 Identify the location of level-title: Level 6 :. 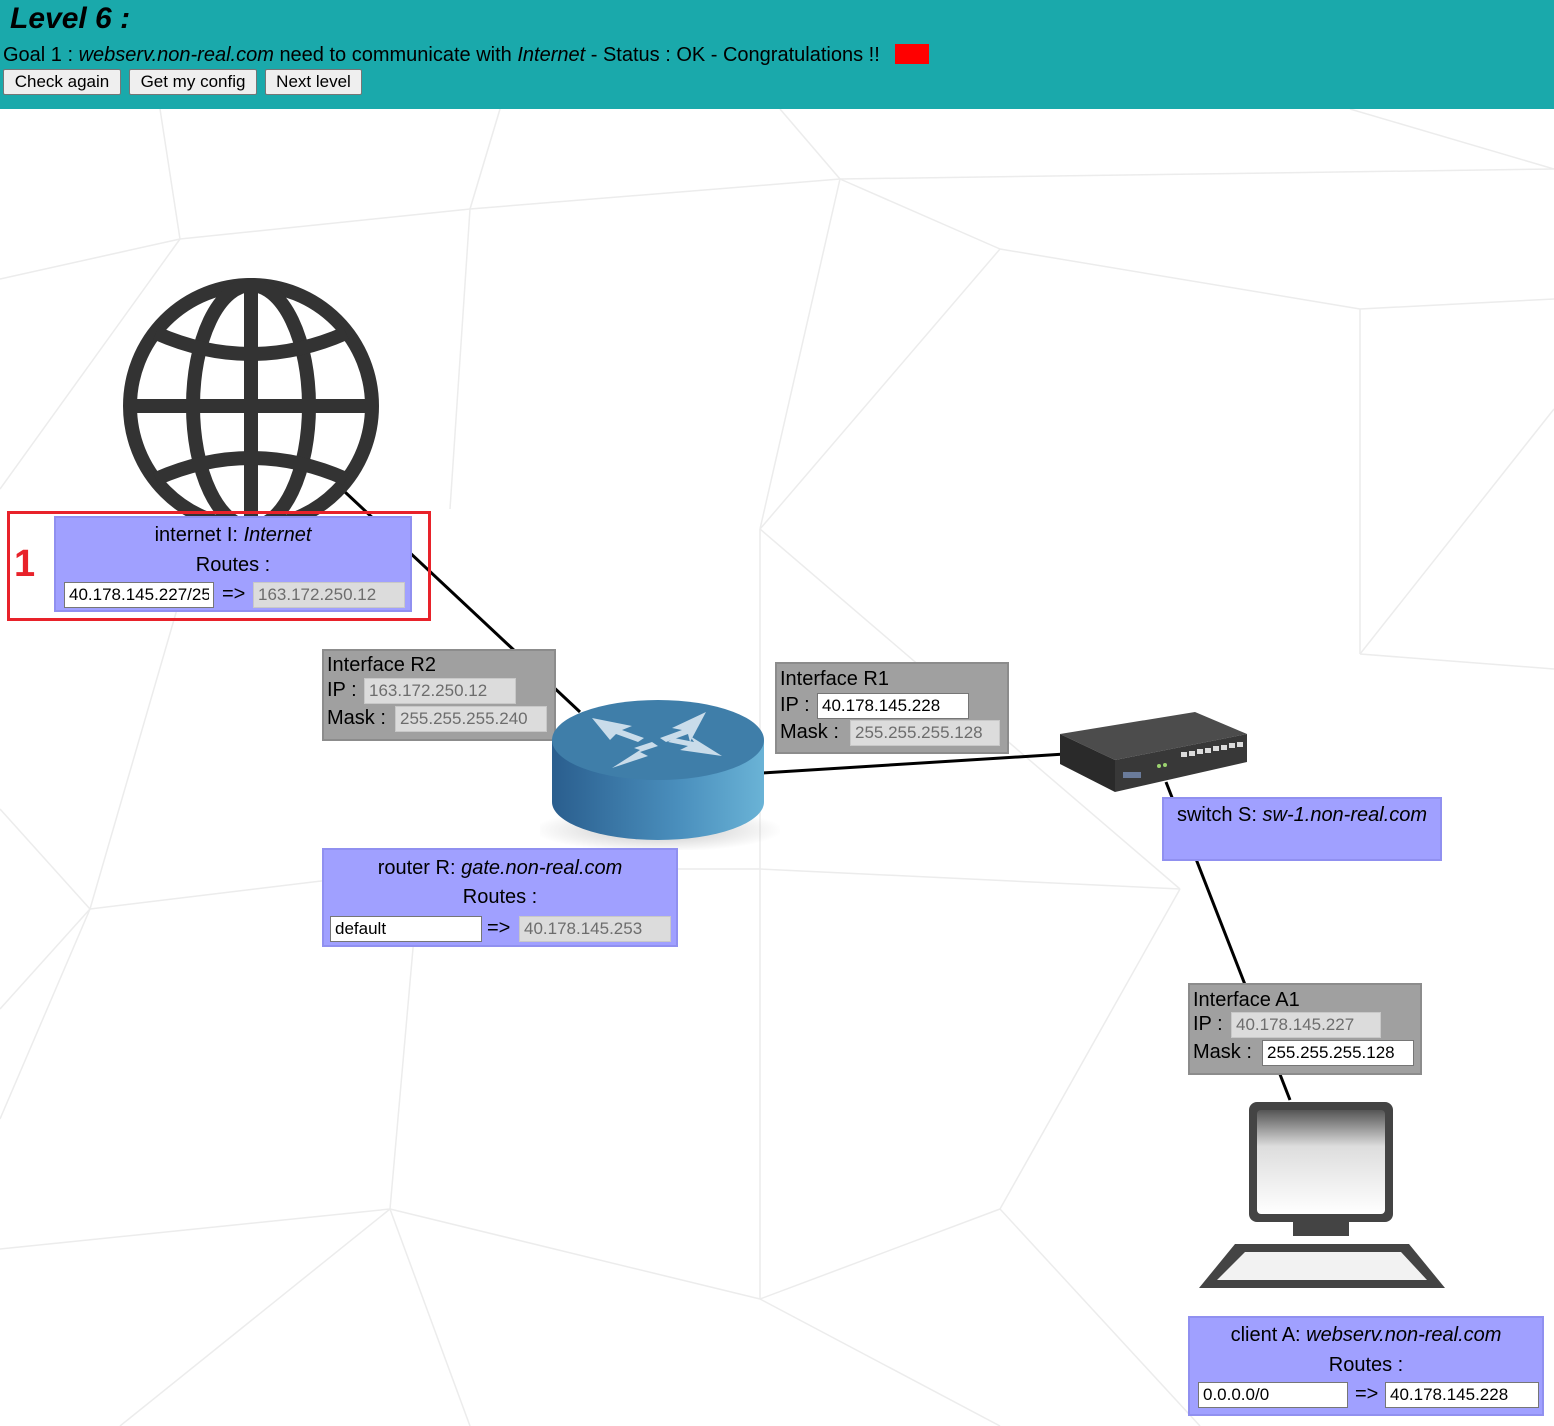
(70, 18).